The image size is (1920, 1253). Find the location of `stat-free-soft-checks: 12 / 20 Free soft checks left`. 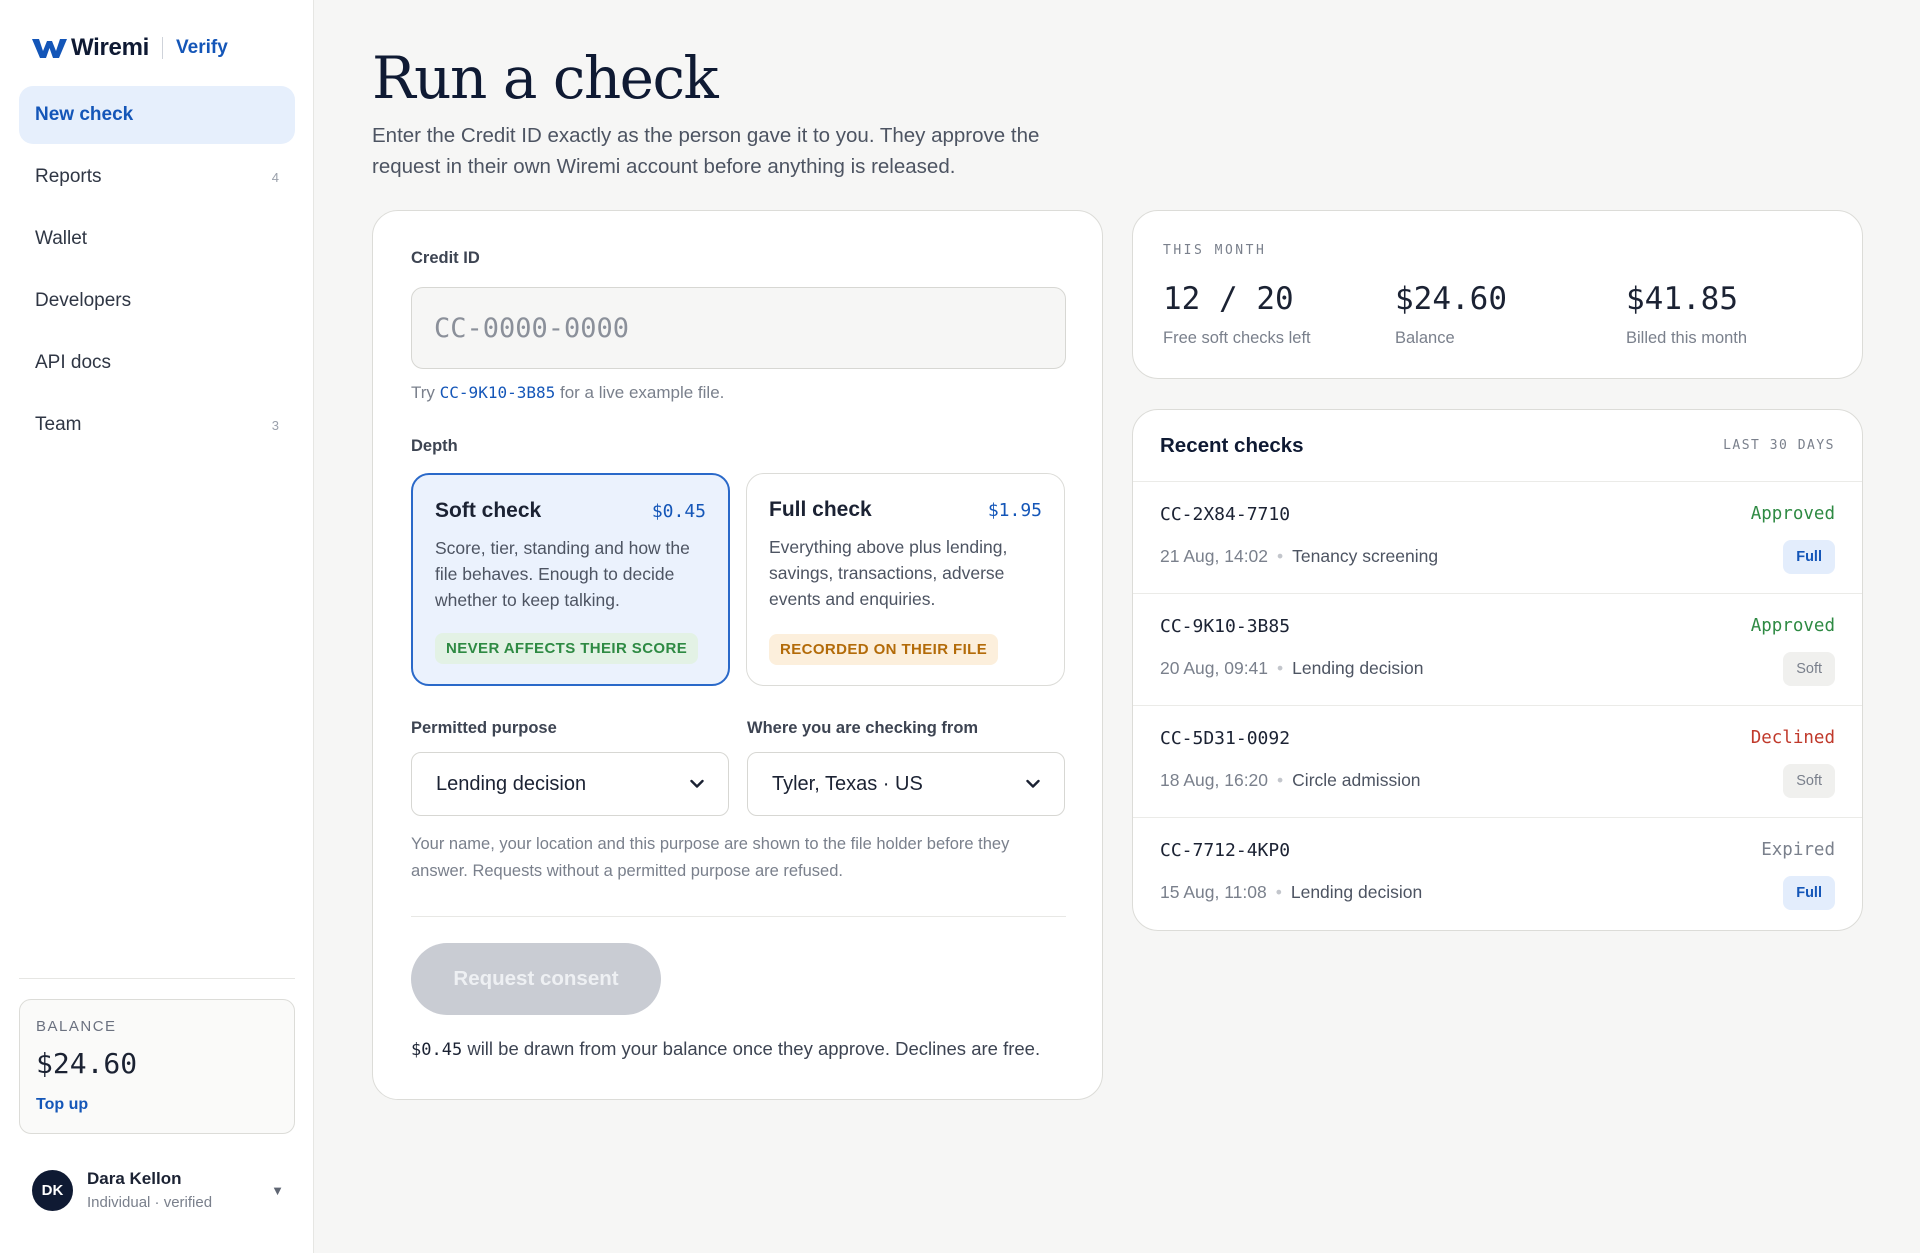

stat-free-soft-checks: 12 / 20 Free soft checks left is located at coordinates (1237, 314).